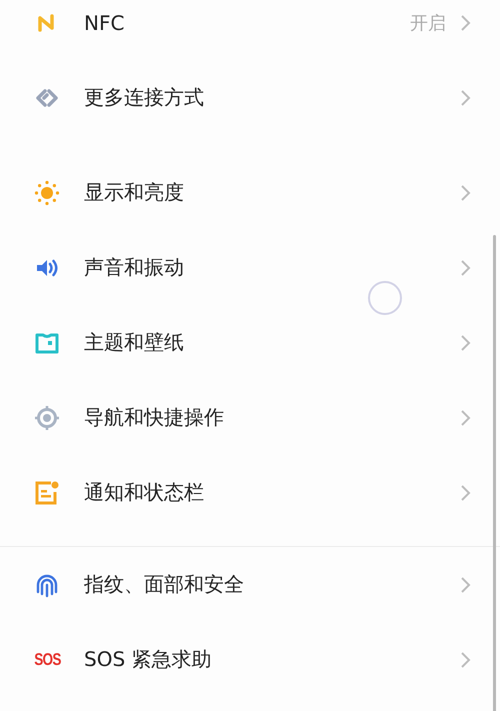 Image resolution: width=500 pixels, height=711 pixels. I want to click on item-label: 声音和振动, so click(134, 267).